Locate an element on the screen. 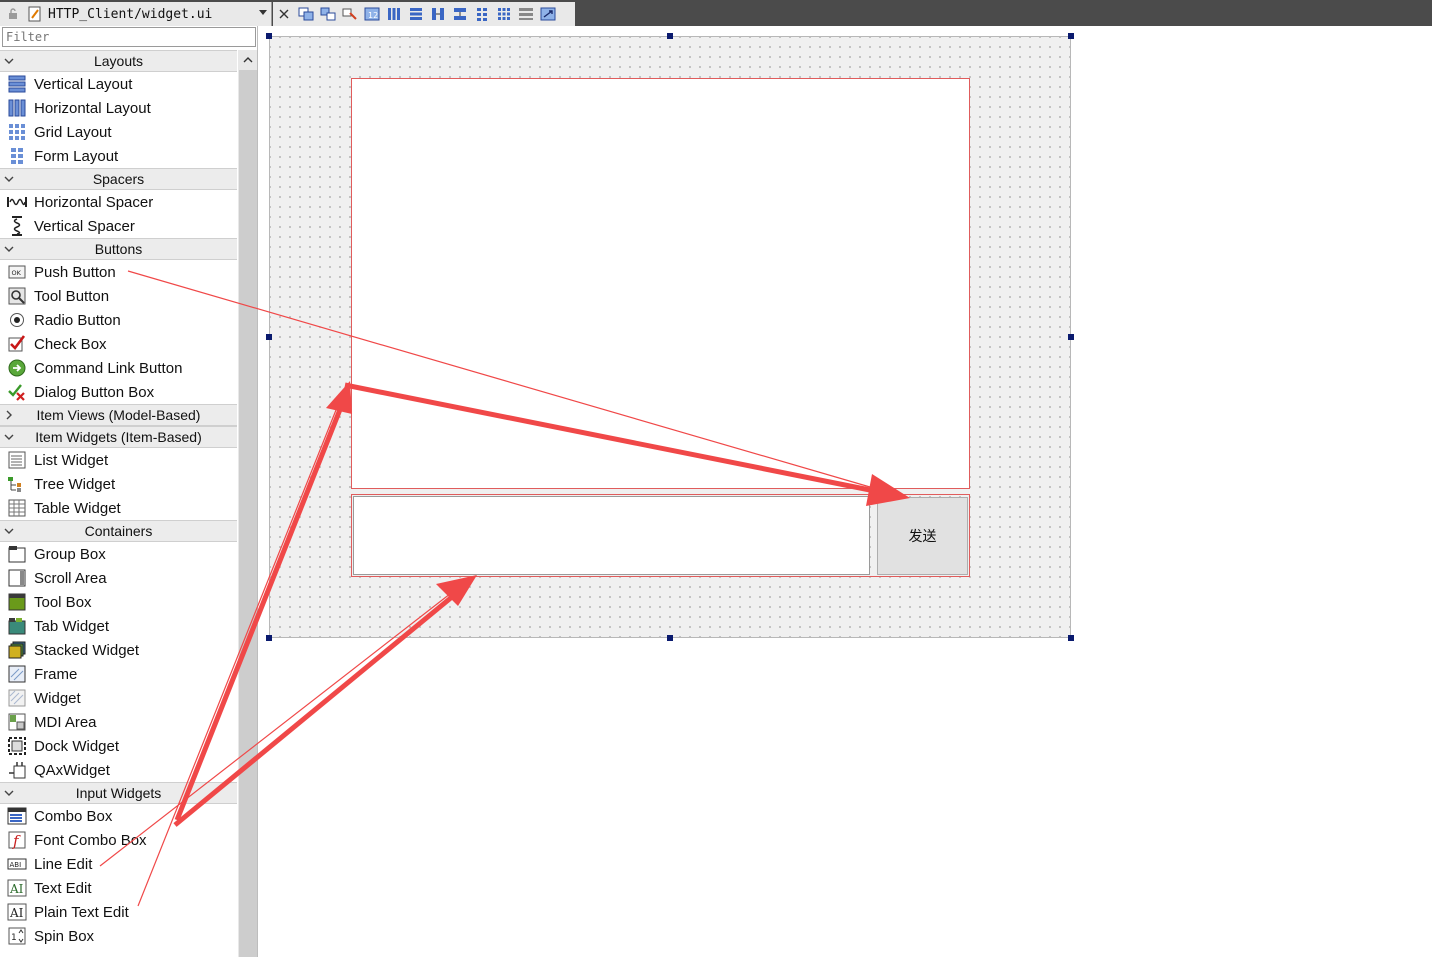 This screenshot has width=1432, height=957. layout-vertical-icon is located at coordinates (416, 14).